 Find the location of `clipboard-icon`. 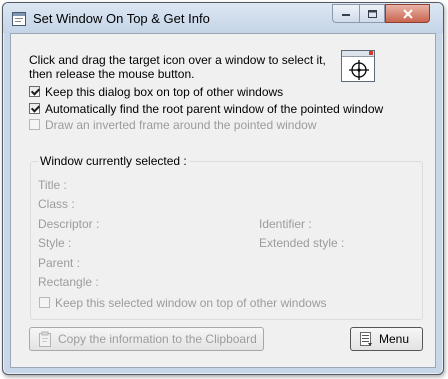

clipboard-icon is located at coordinates (45, 339).